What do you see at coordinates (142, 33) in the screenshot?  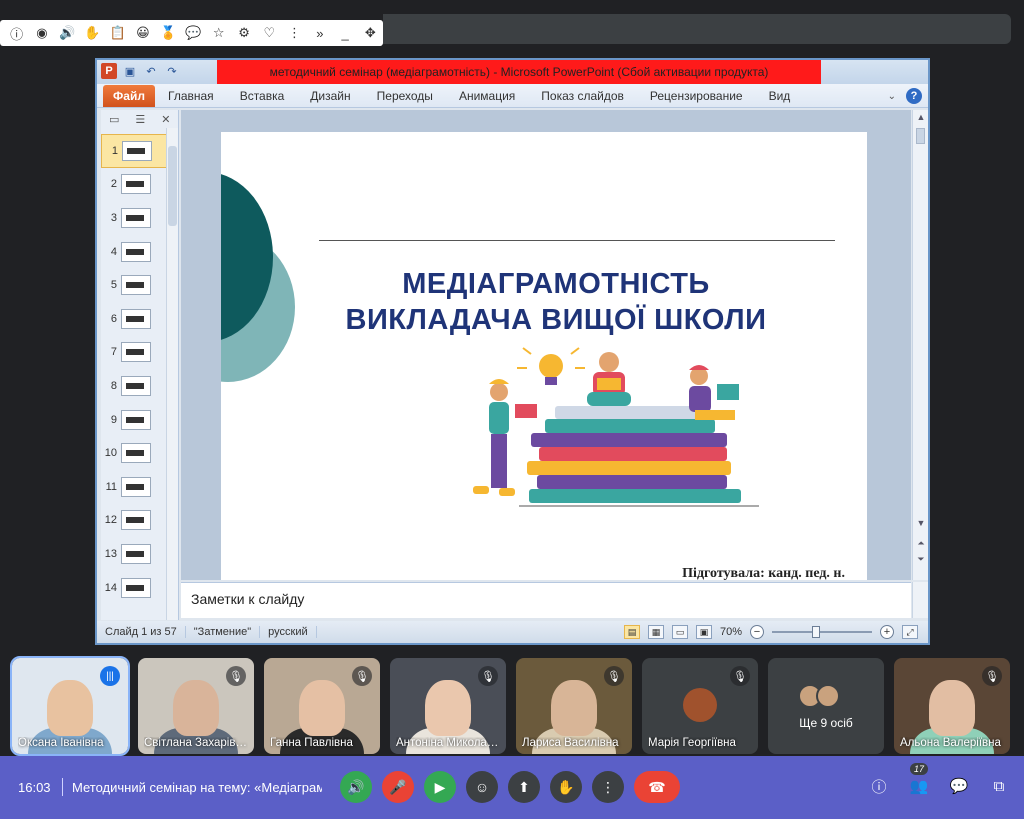 I see `emoji-icon: 😀` at bounding box center [142, 33].